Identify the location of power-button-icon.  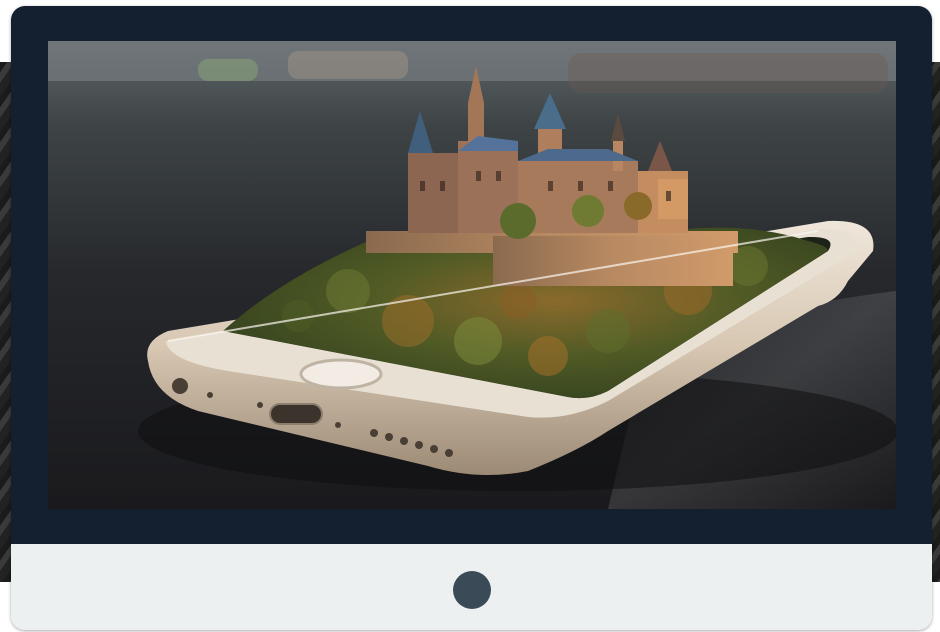
(472, 590).